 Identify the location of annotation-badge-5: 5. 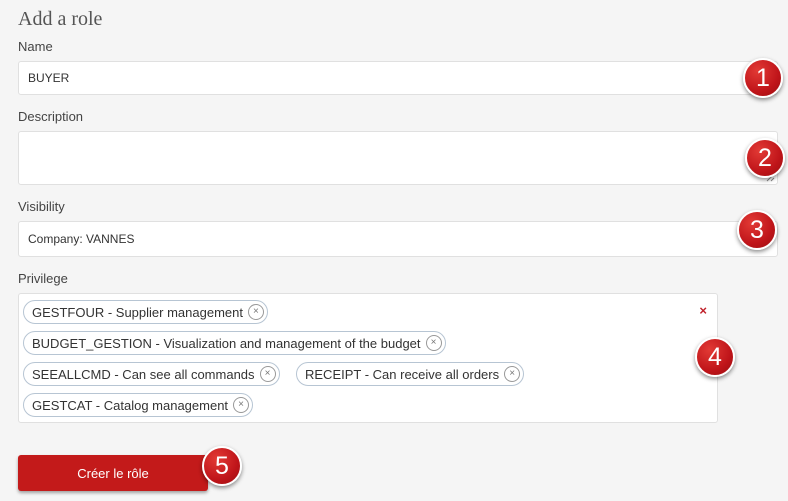
(222, 466).